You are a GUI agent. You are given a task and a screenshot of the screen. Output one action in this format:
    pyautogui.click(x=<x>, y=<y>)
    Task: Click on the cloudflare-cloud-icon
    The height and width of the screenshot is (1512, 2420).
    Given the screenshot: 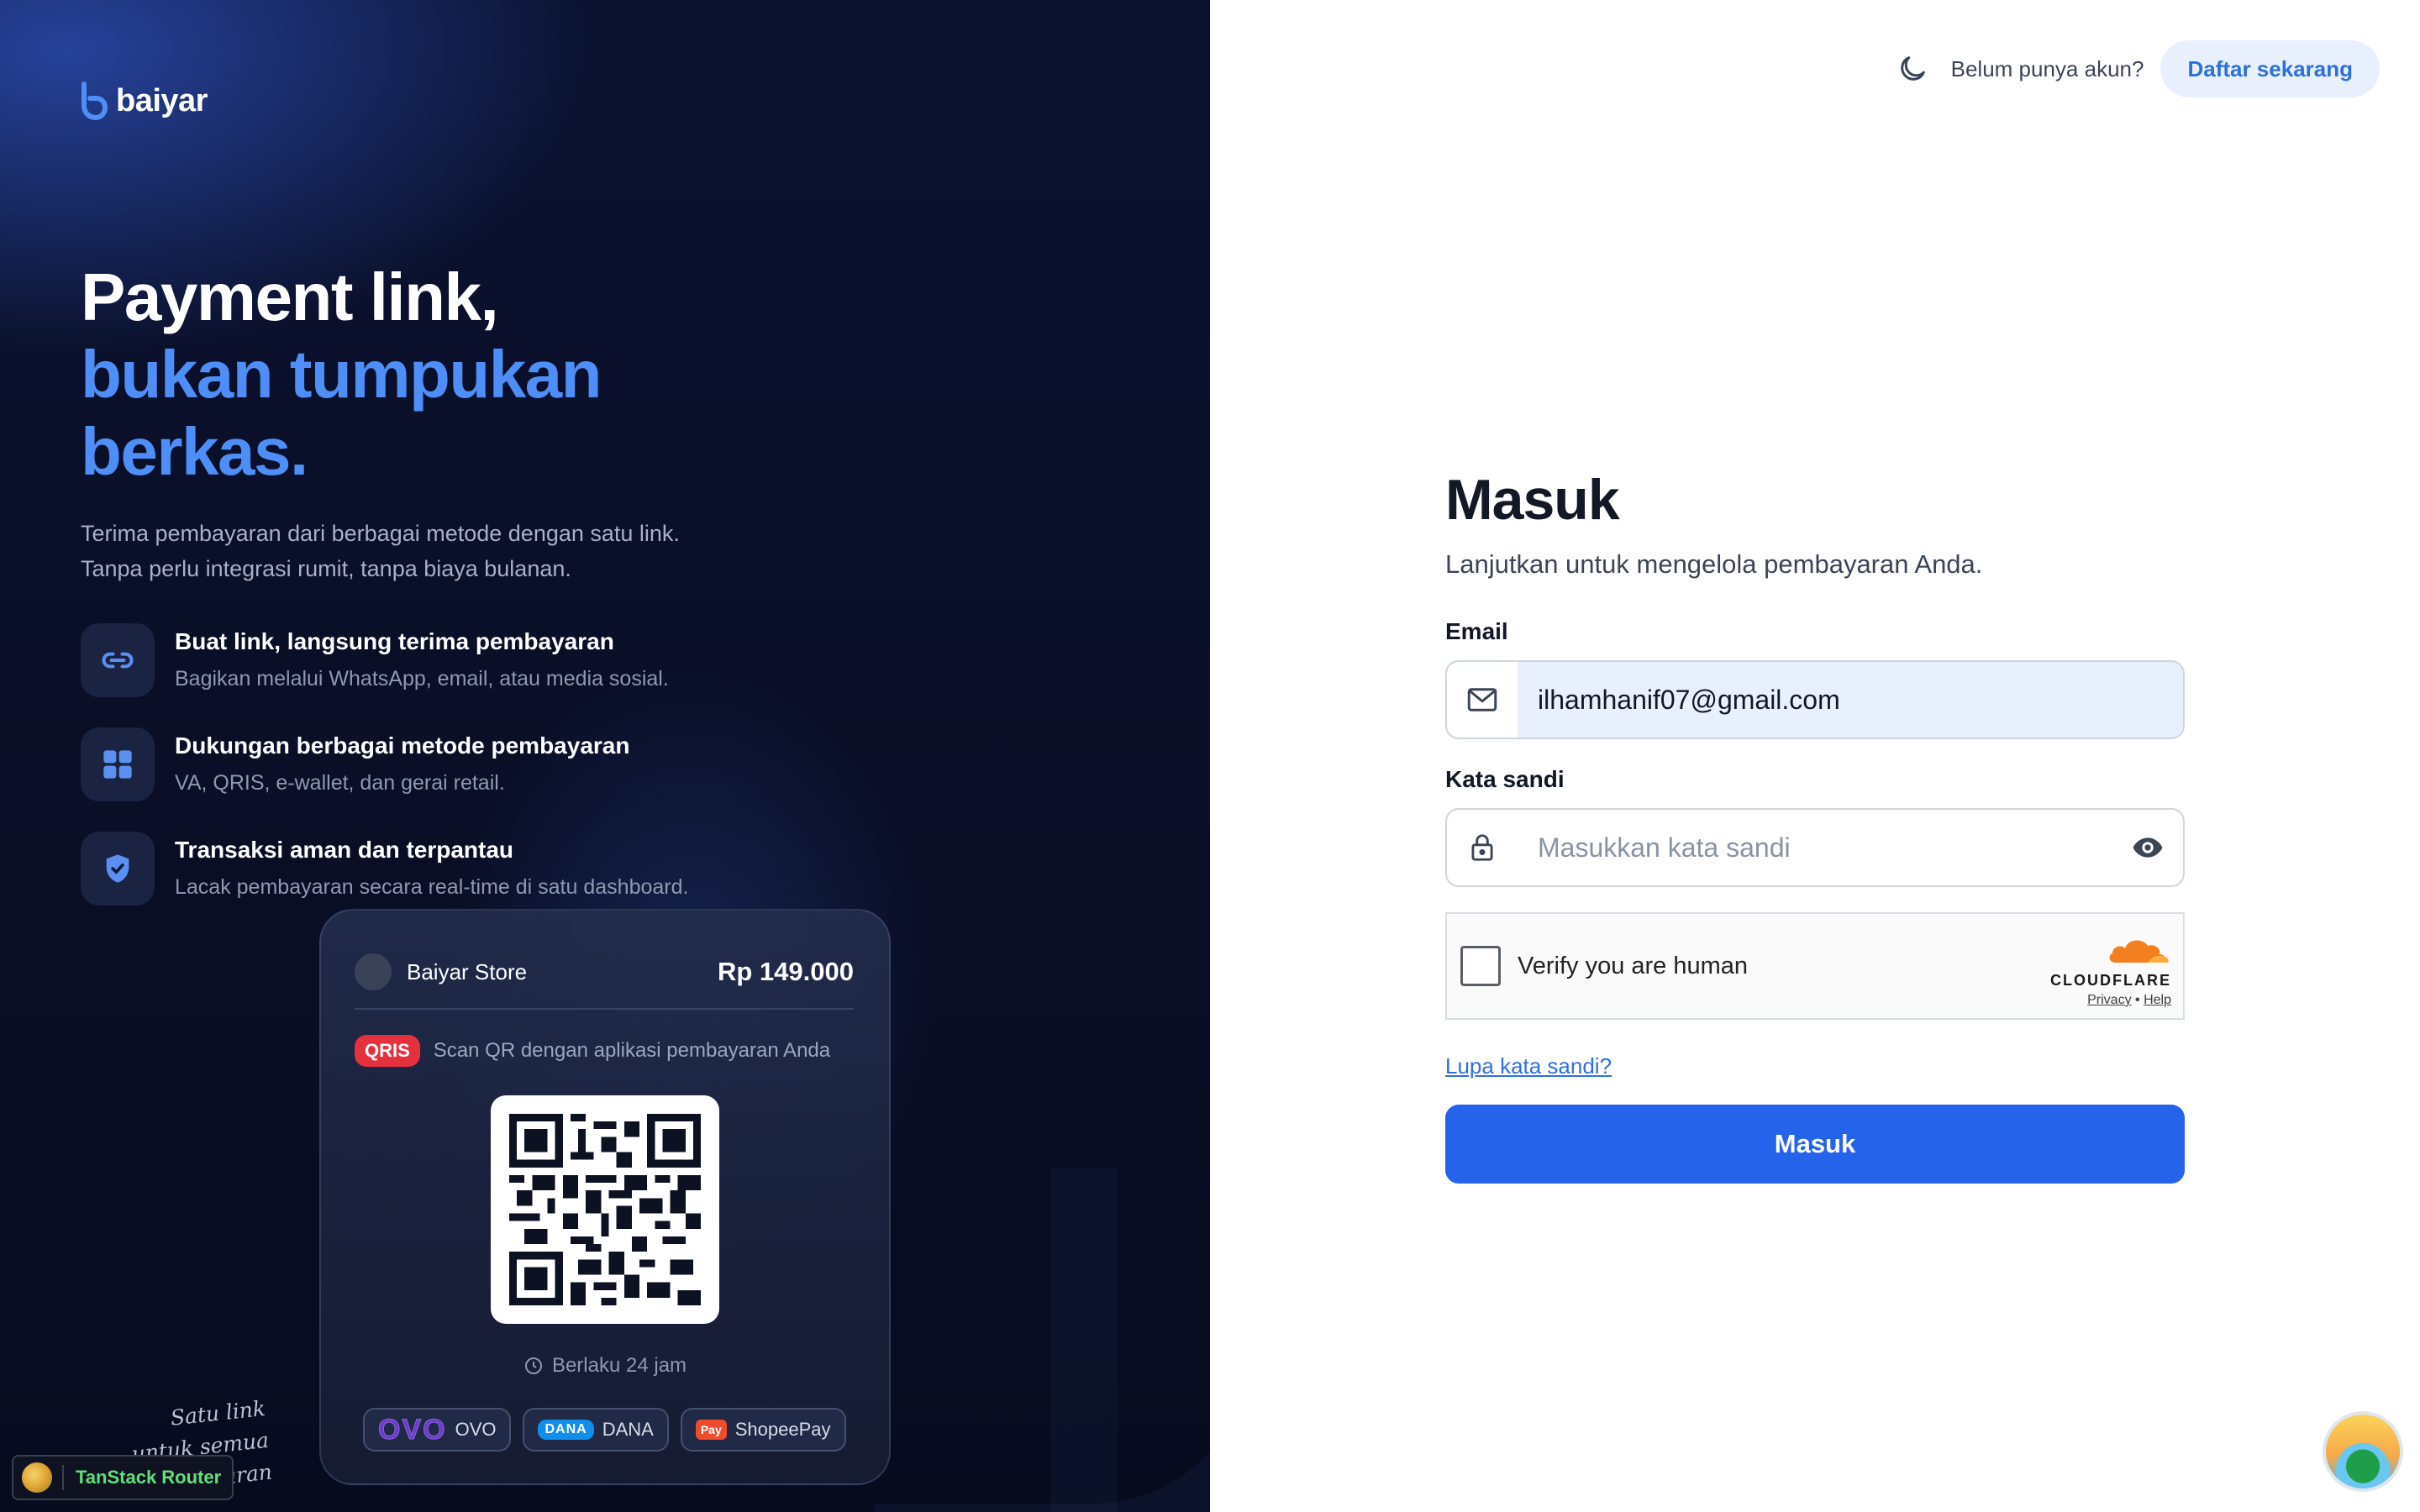 What is the action you would take?
    pyautogui.click(x=2139, y=951)
    